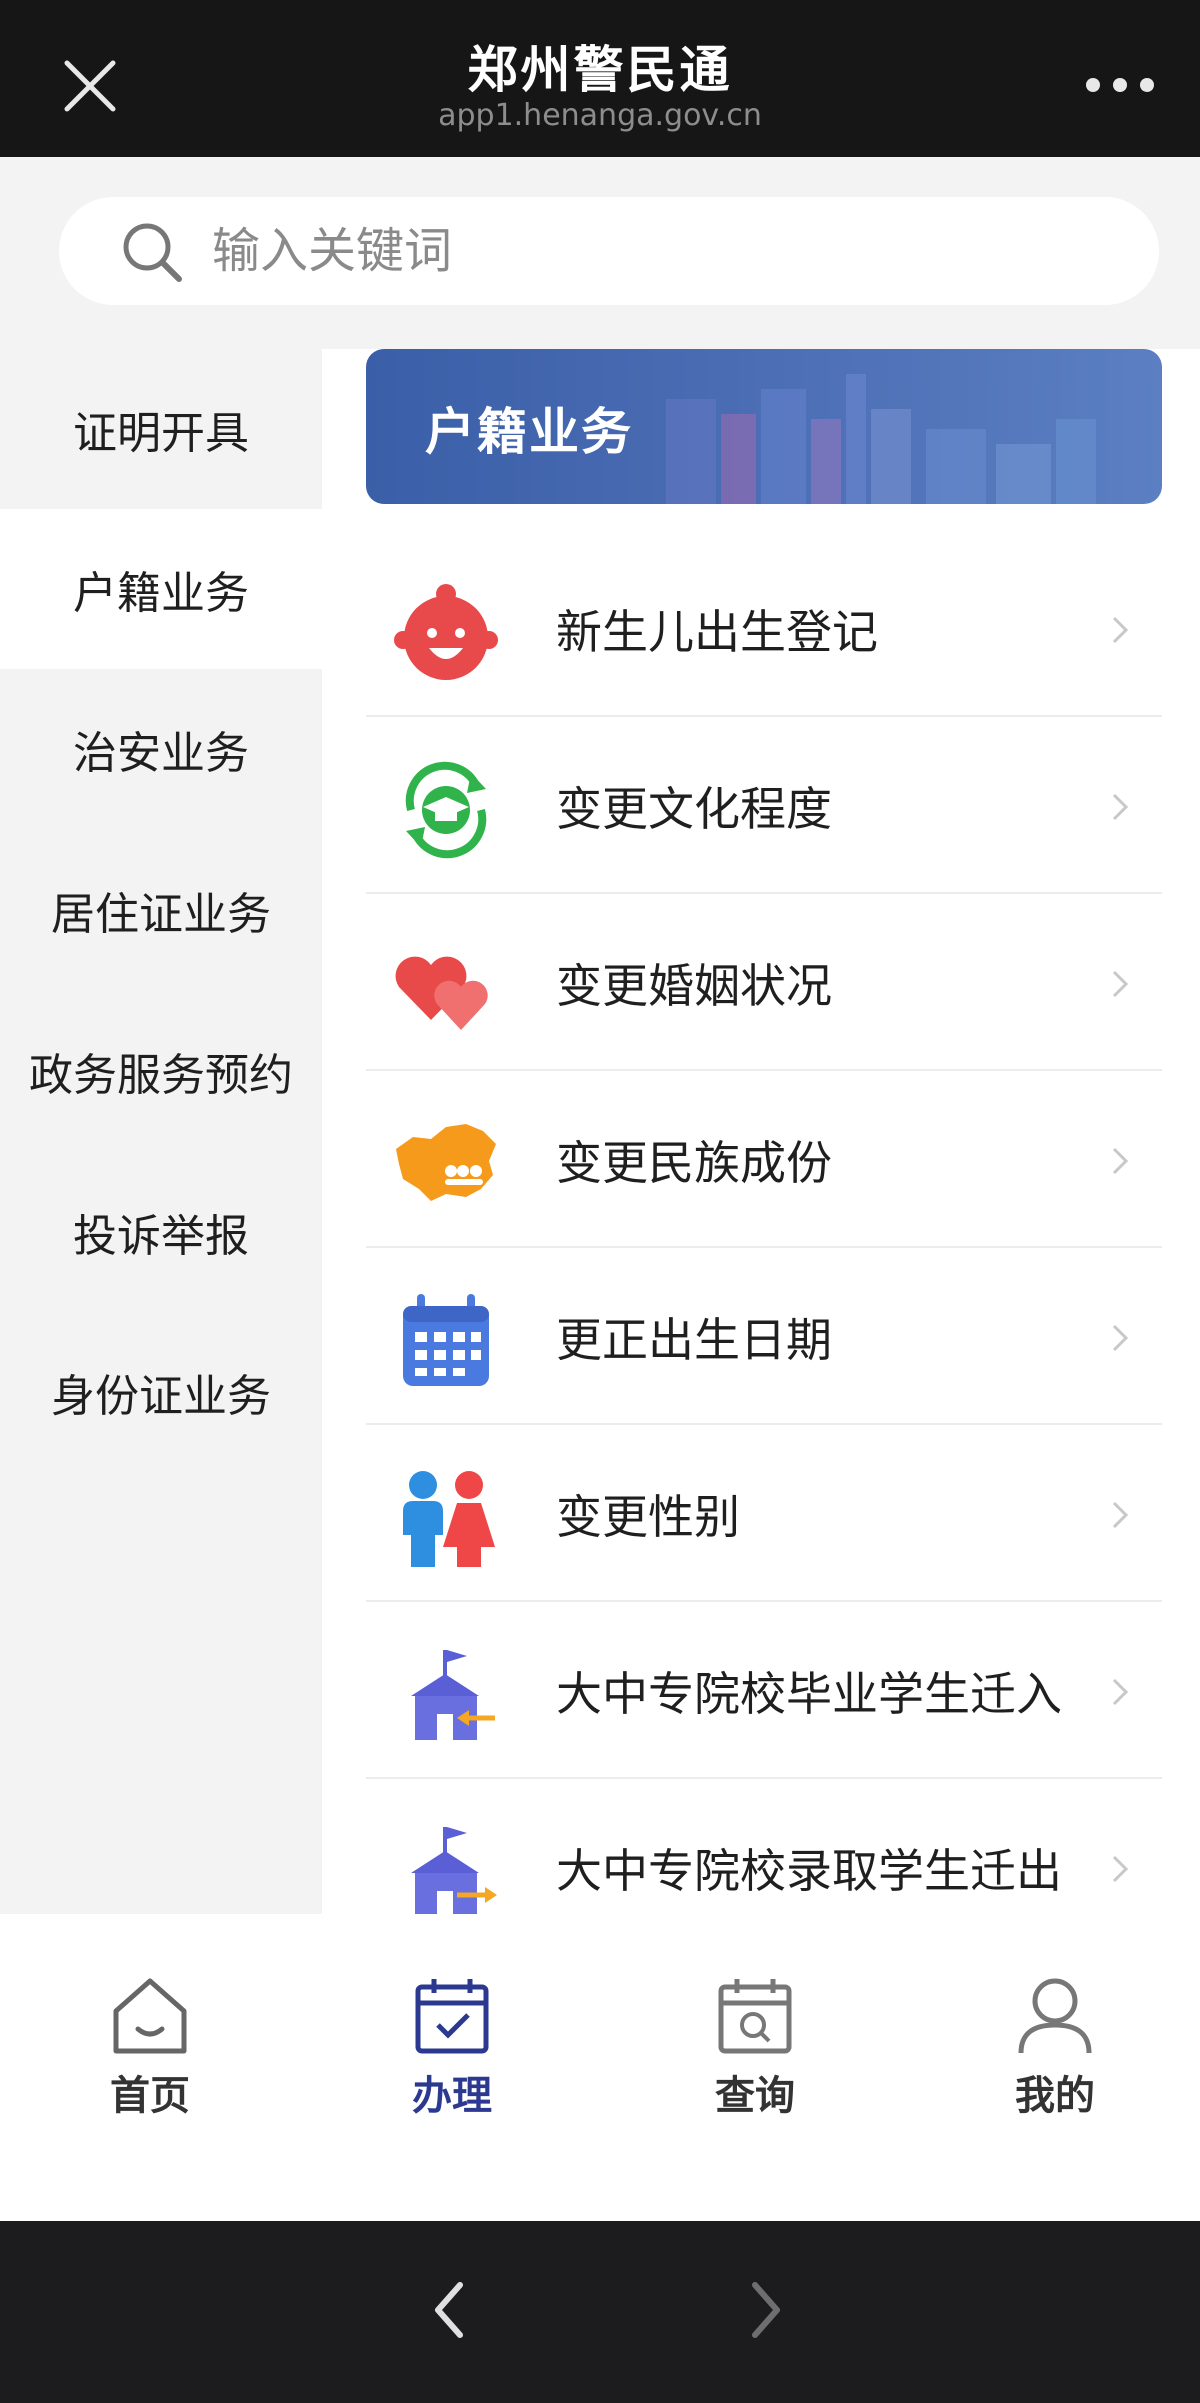  Describe the element at coordinates (446, 987) in the screenshot. I see `hearts-icon` at that location.